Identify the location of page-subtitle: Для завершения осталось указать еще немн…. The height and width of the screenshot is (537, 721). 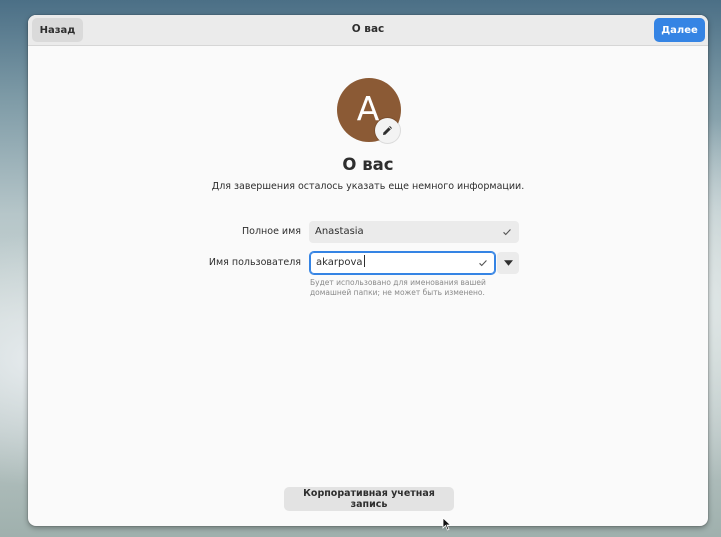
(368, 186).